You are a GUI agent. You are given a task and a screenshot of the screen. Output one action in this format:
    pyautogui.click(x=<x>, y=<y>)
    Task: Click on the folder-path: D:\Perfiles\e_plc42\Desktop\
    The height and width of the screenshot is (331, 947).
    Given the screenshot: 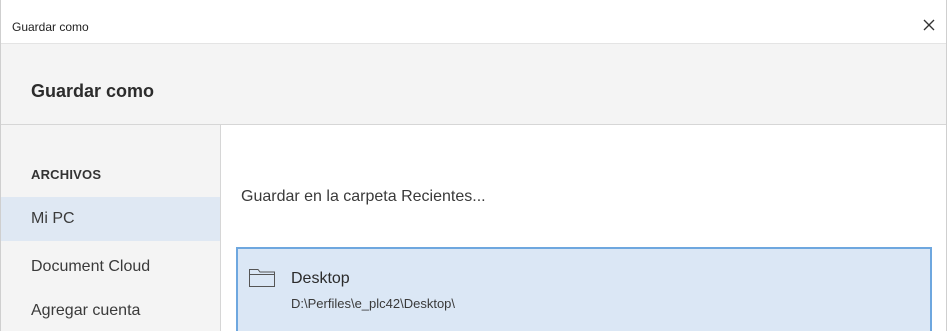 What is the action you would take?
    pyautogui.click(x=373, y=303)
    